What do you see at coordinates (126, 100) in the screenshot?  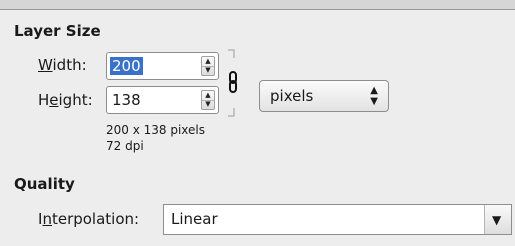 I see `height-value: 138` at bounding box center [126, 100].